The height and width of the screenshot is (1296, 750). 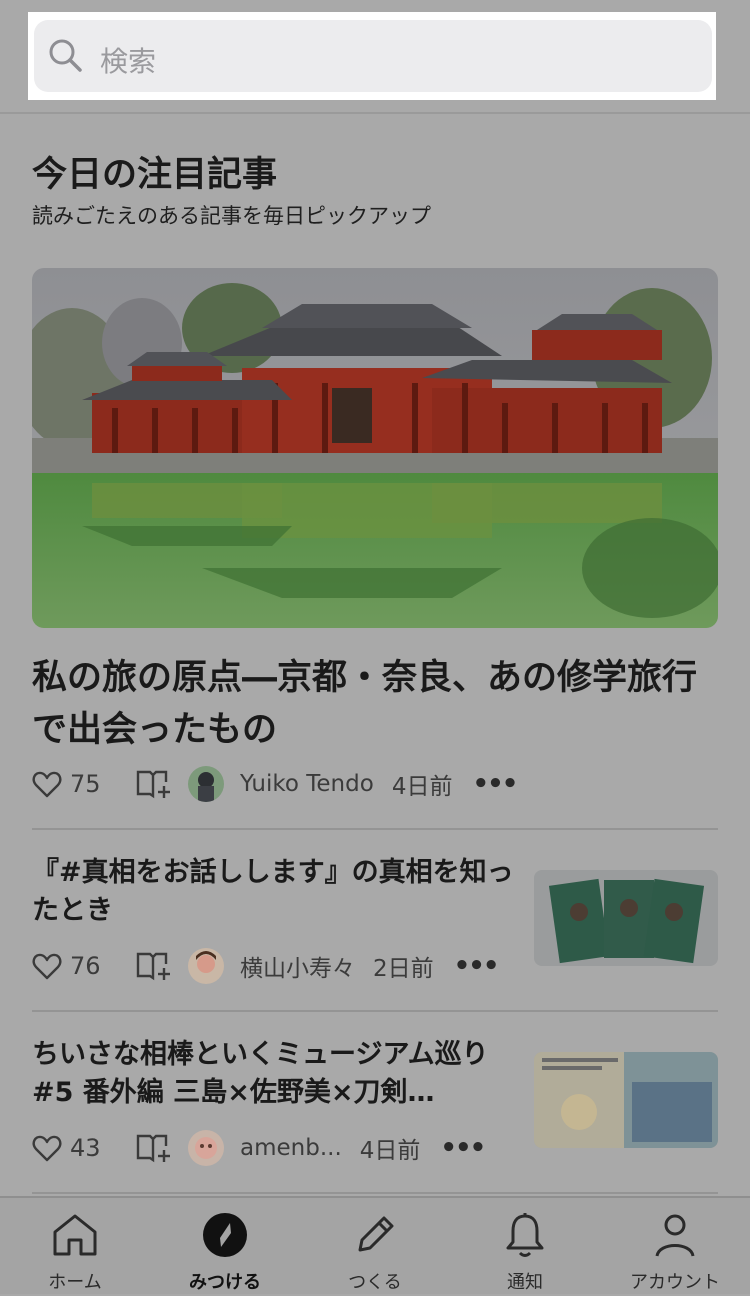 I want to click on search-input: 検索, so click(x=373, y=56).